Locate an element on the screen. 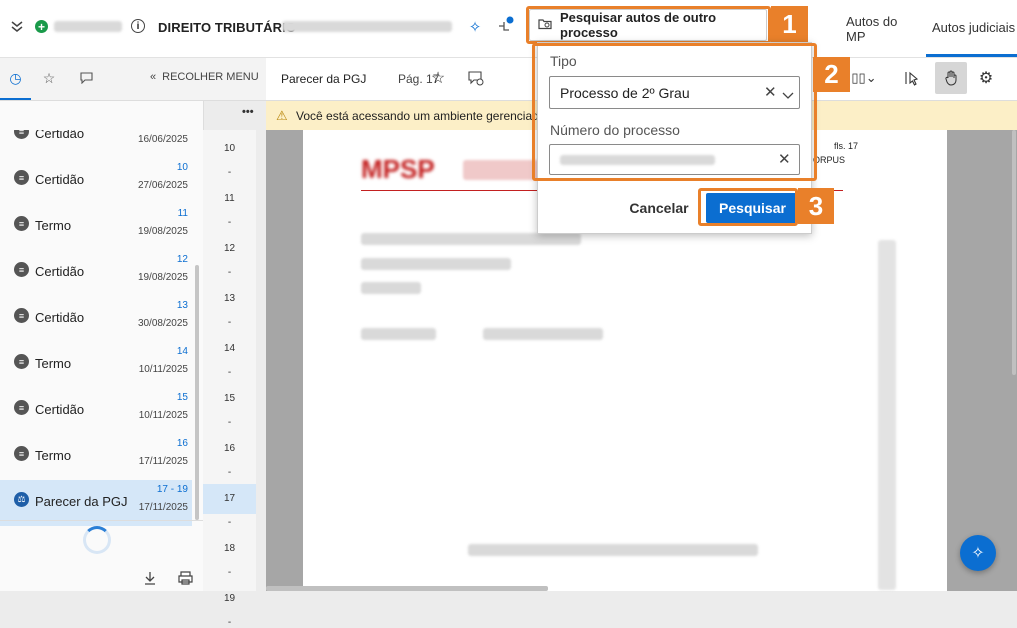  page-number: 15 is located at coordinates (229, 398).